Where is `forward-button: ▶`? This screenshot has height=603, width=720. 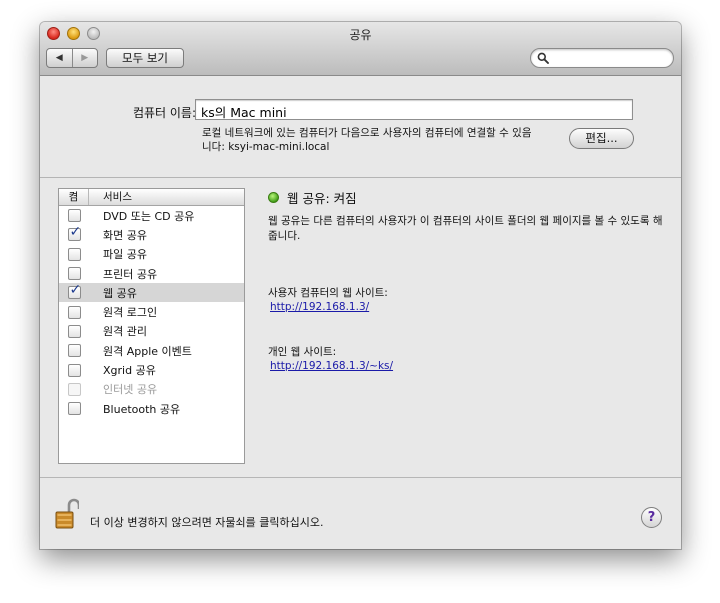 forward-button: ▶ is located at coordinates (84, 58).